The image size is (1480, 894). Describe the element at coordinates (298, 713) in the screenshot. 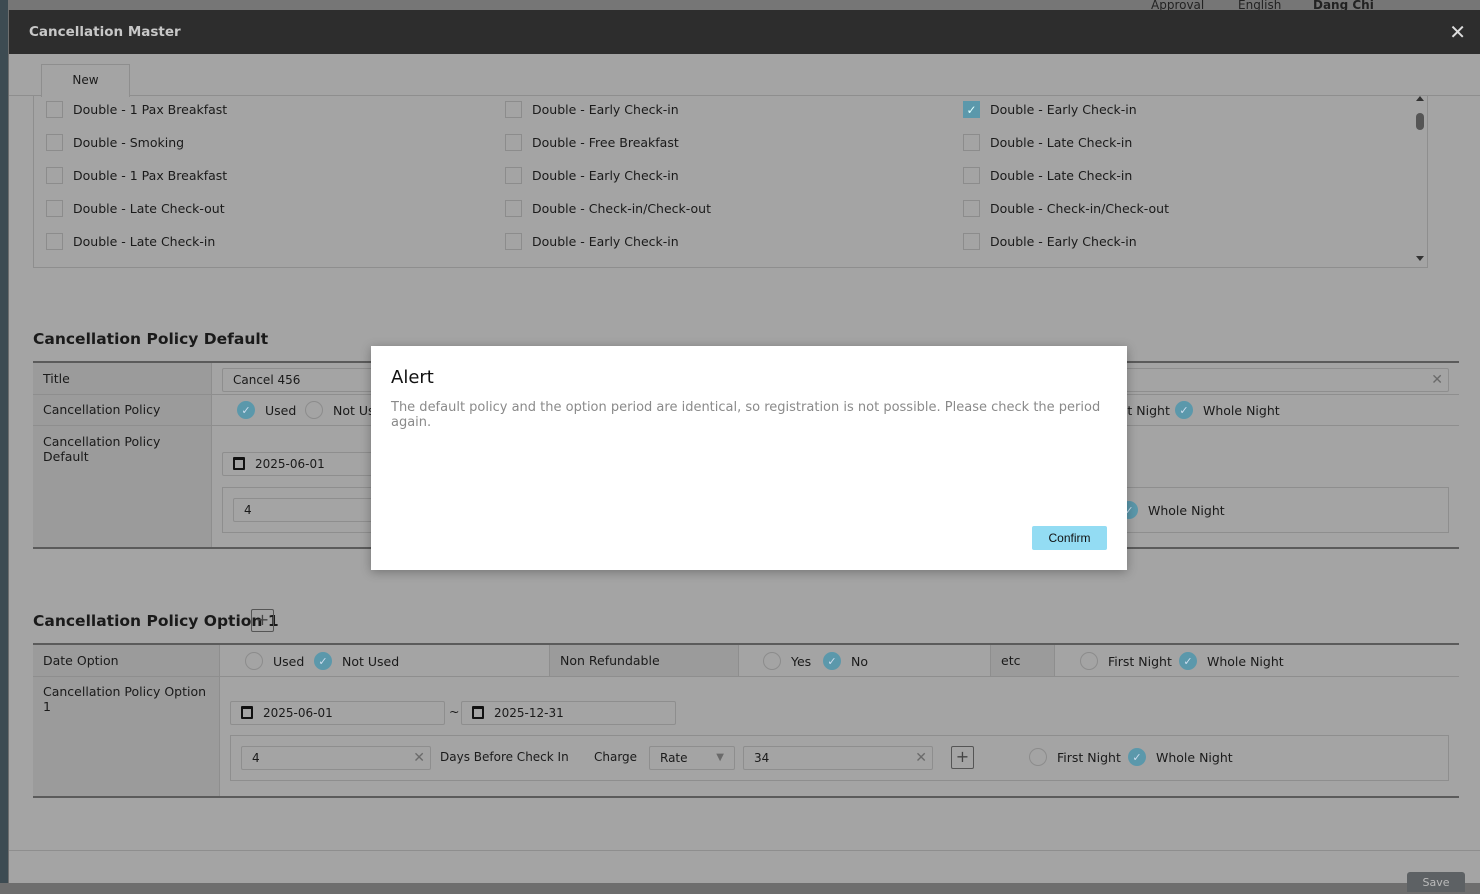

I see `date-value: 2025-06-01` at that location.